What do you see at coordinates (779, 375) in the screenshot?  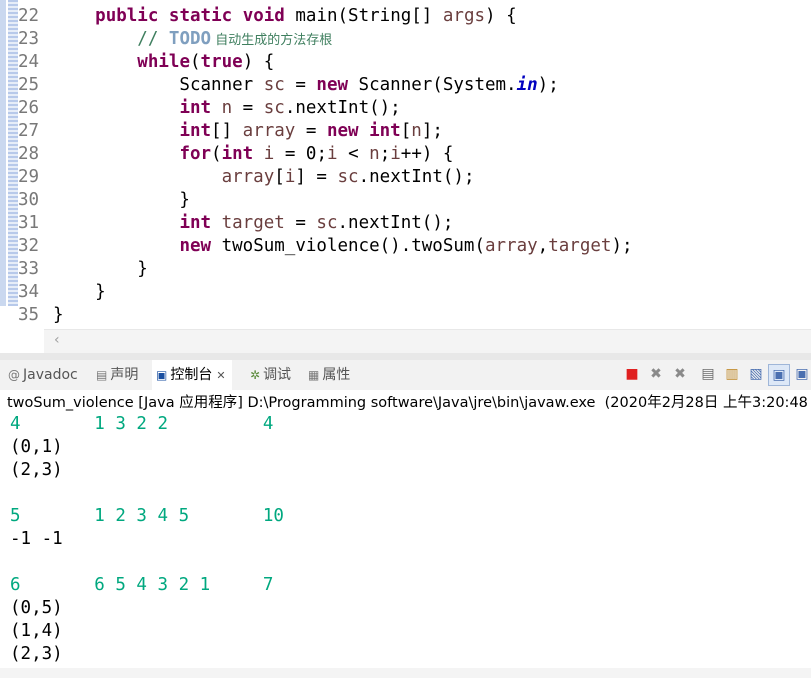 I see `pin-console-icon: ▣` at bounding box center [779, 375].